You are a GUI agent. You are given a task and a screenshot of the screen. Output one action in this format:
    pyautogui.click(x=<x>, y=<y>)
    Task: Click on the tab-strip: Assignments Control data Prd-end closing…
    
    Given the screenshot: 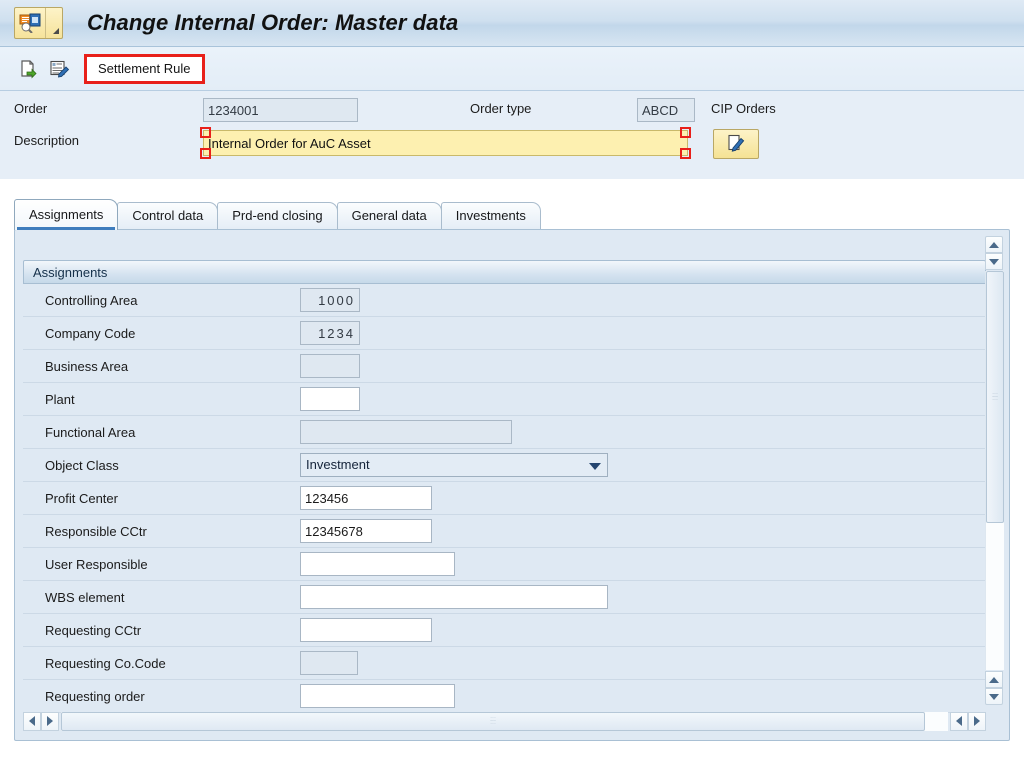 What is the action you would take?
    pyautogui.click(x=277, y=214)
    